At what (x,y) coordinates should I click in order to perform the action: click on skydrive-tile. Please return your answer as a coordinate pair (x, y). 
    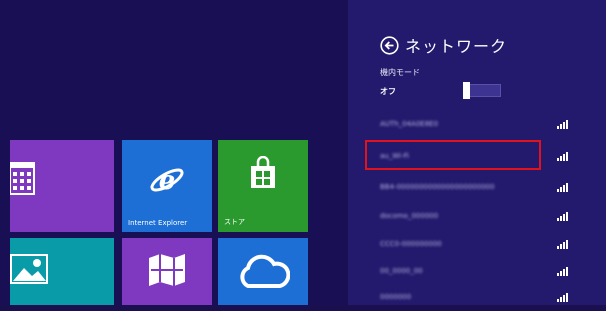
    Looking at the image, I should click on (263, 271).